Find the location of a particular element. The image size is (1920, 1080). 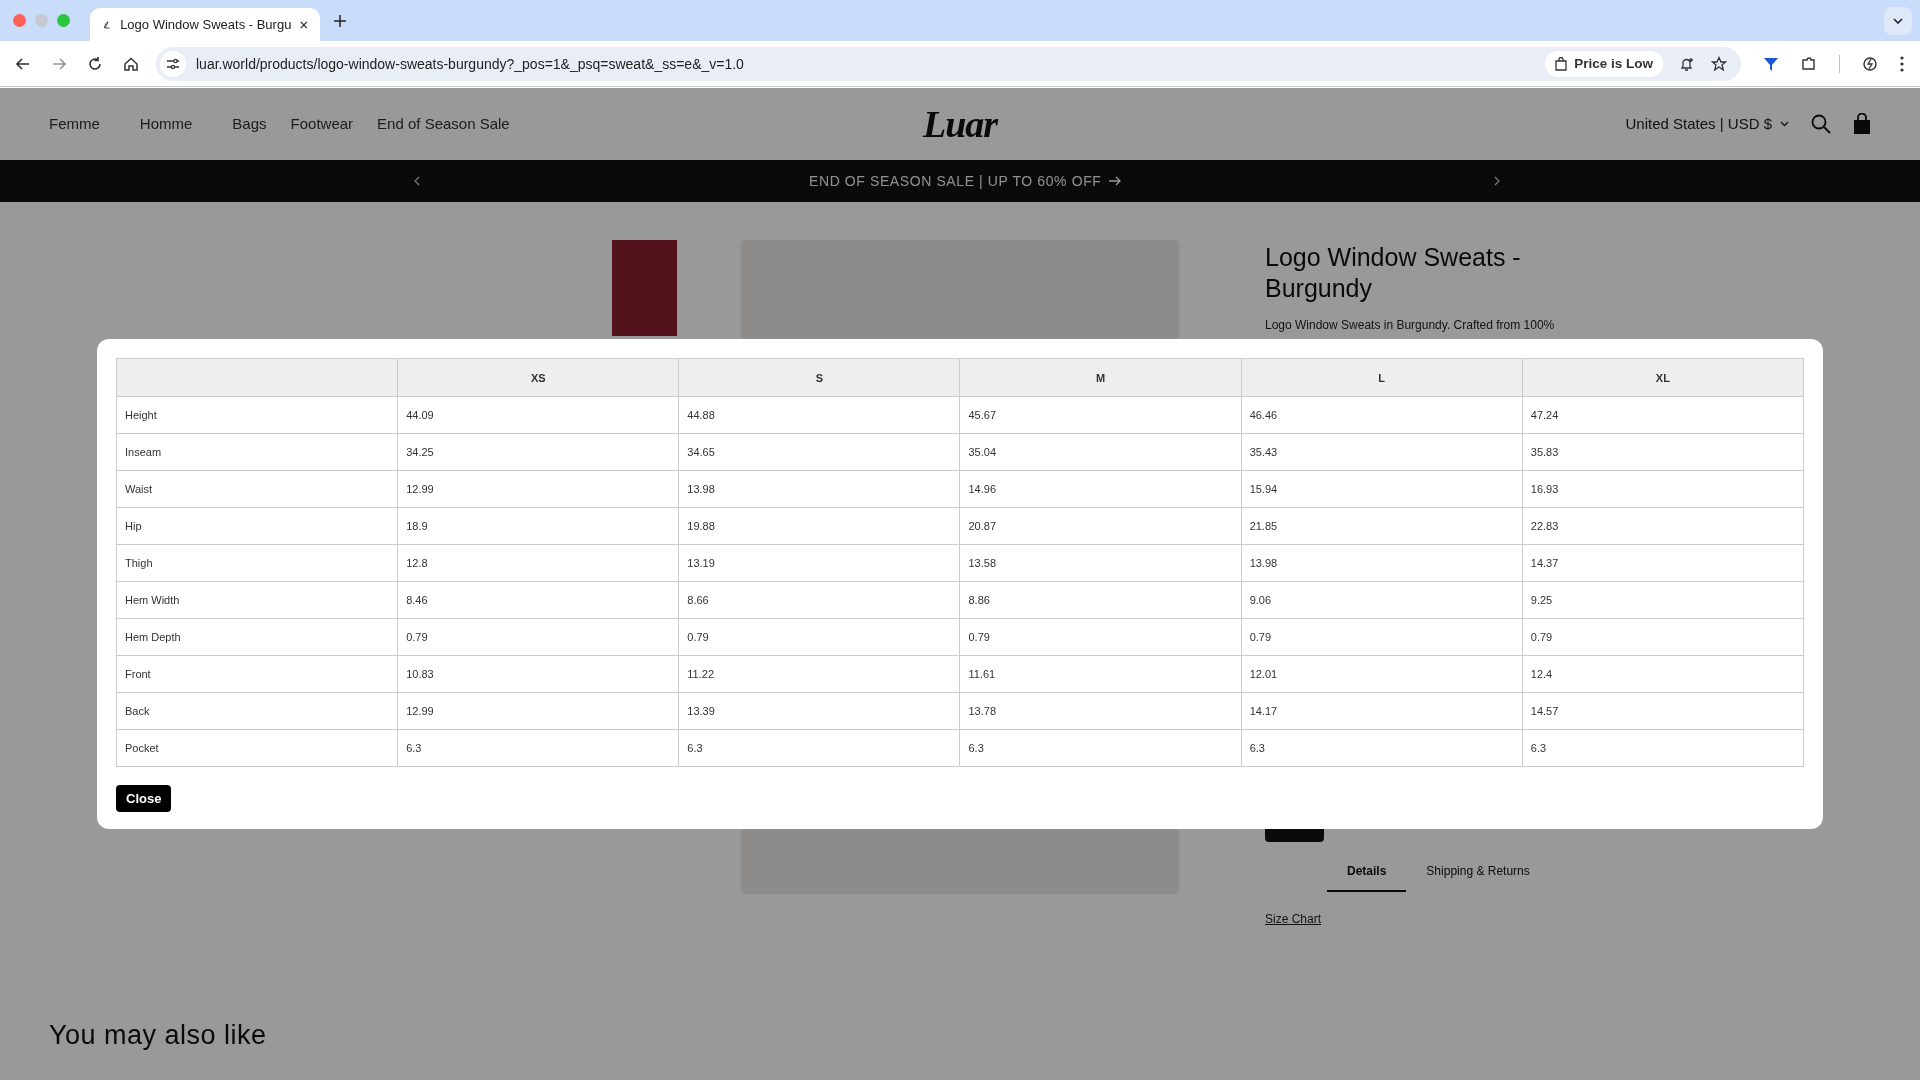

size-chart-link: Size Chart is located at coordinates (1293, 919).